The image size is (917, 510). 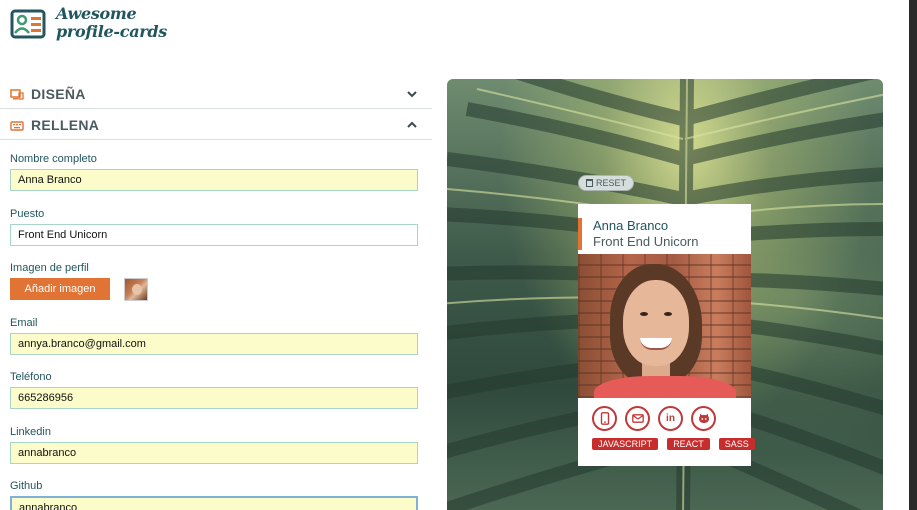 What do you see at coordinates (60, 289) in the screenshot?
I see `add-image-button: Añadir imagen` at bounding box center [60, 289].